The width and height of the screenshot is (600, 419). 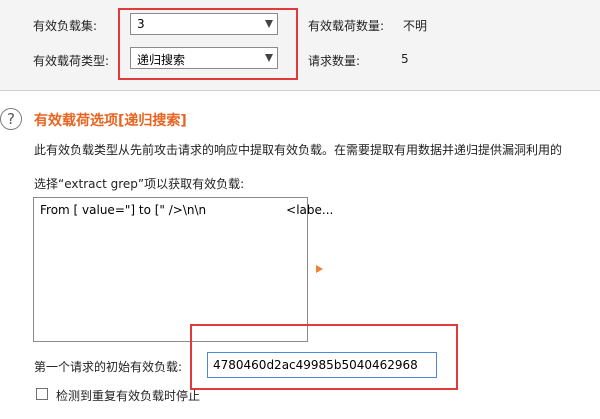 What do you see at coordinates (128, 396) in the screenshot?
I see `stop-duplicate-label: 检测到重复有效负载时停止` at bounding box center [128, 396].